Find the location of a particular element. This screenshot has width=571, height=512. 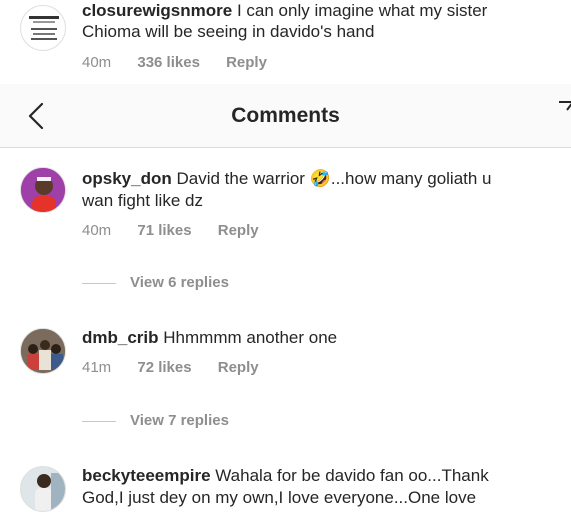

comment-body-line2: Chioma will be seeing in davido's hand is located at coordinates (228, 31).